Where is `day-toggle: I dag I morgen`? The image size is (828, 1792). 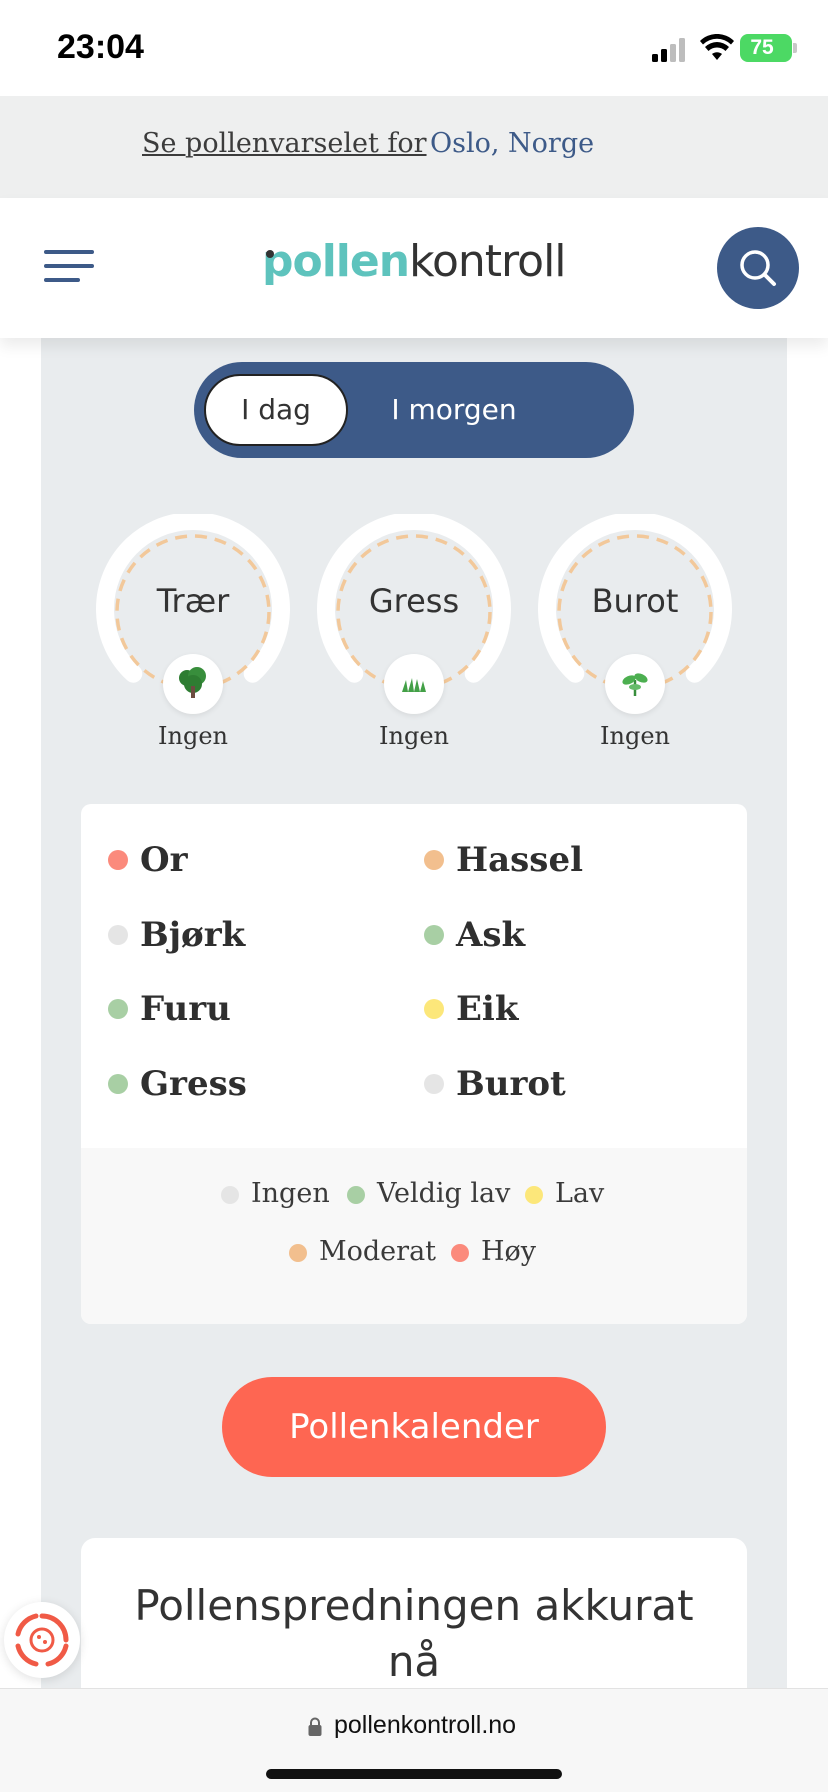 day-toggle: I dag I morgen is located at coordinates (414, 410).